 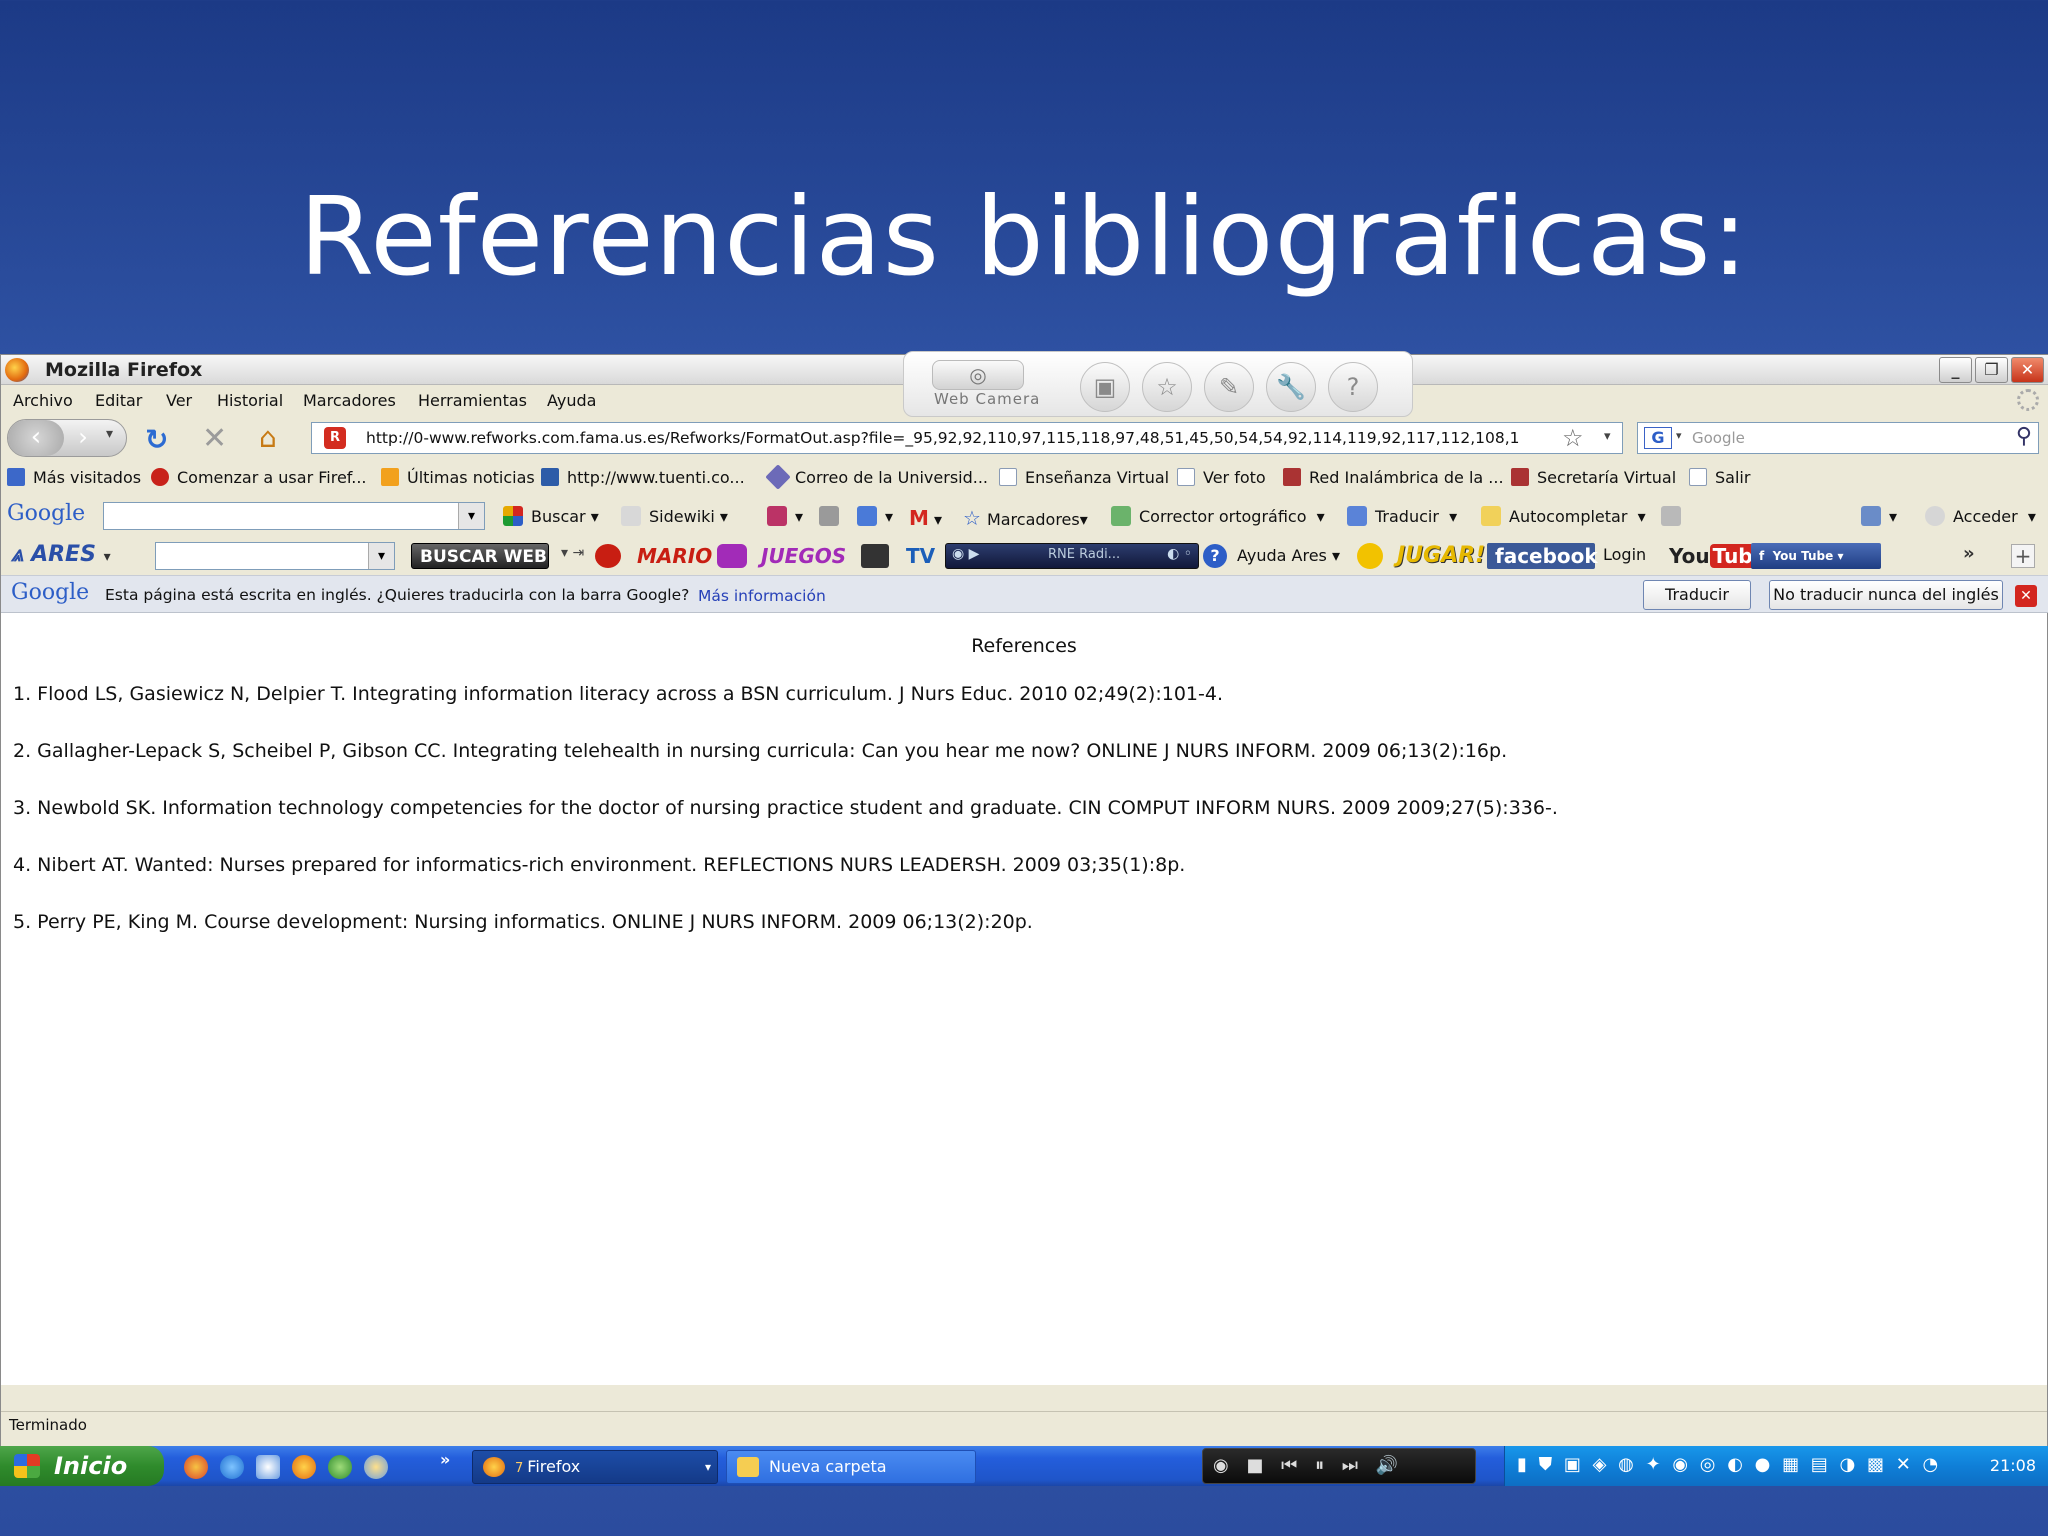 What do you see at coordinates (472, 400) in the screenshot?
I see `menu-herramientas: Herramientas` at bounding box center [472, 400].